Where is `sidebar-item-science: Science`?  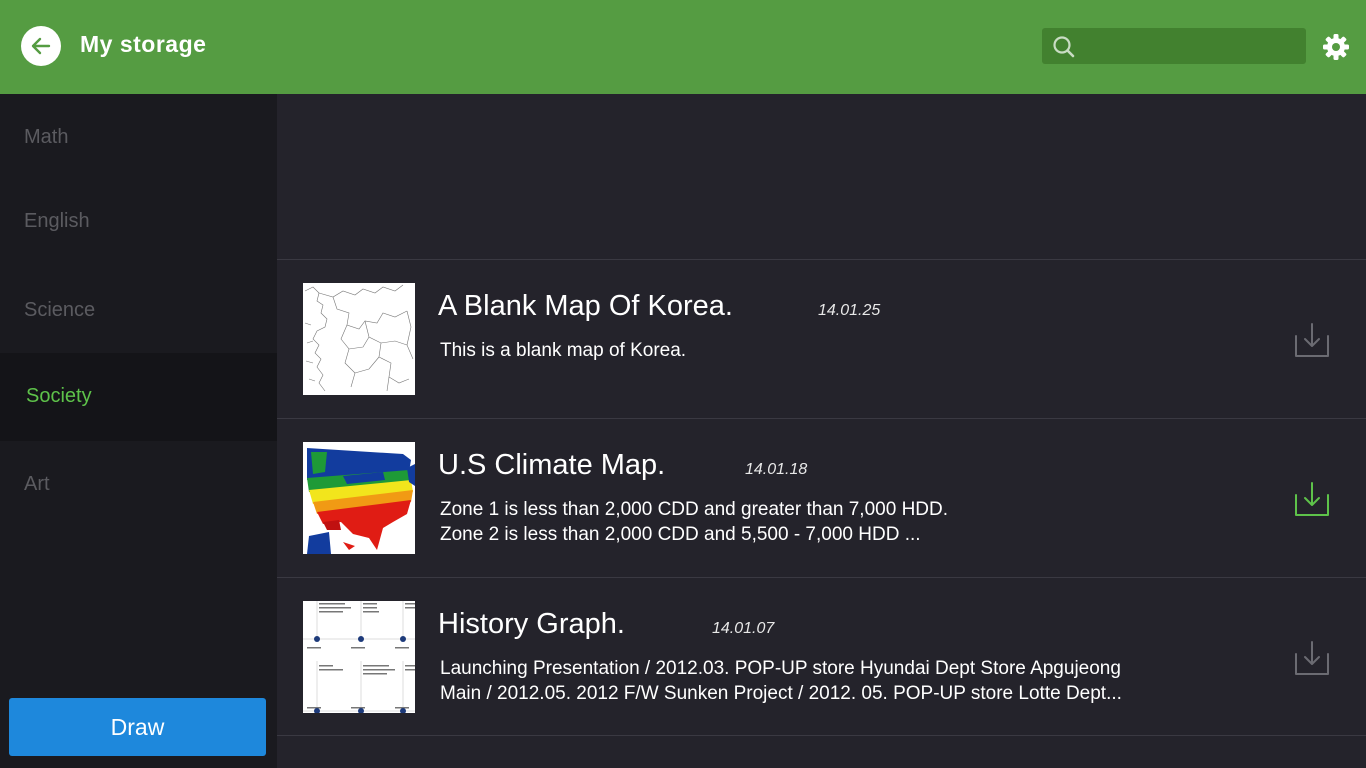 sidebar-item-science: Science is located at coordinates (138, 311).